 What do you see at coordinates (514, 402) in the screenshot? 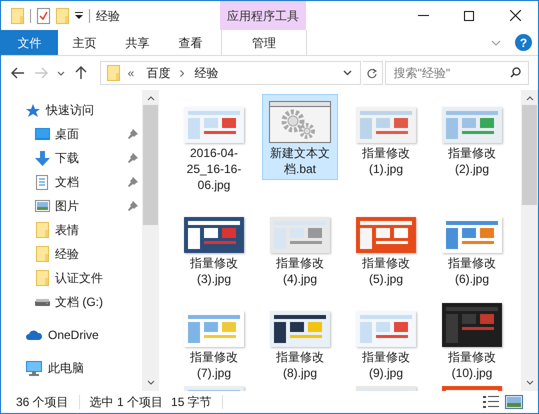
I see `large-icons-view-icon` at bounding box center [514, 402].